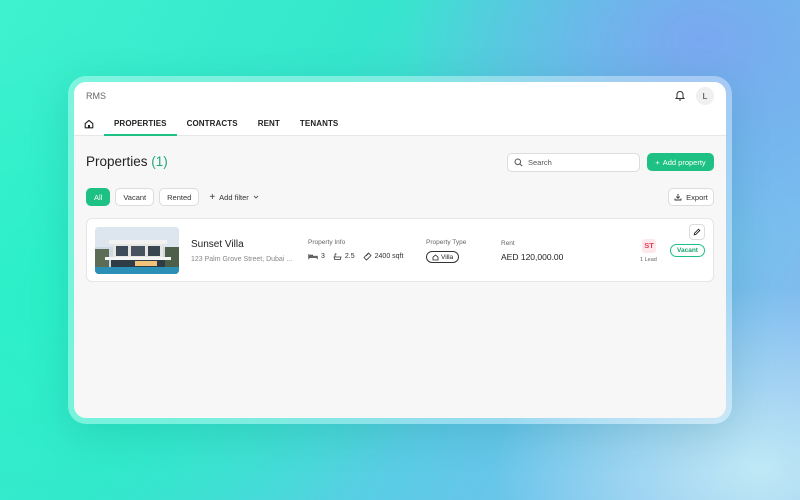 This screenshot has width=800, height=500. Describe the element at coordinates (323, 256) in the screenshot. I see `beds-count: 3` at that location.